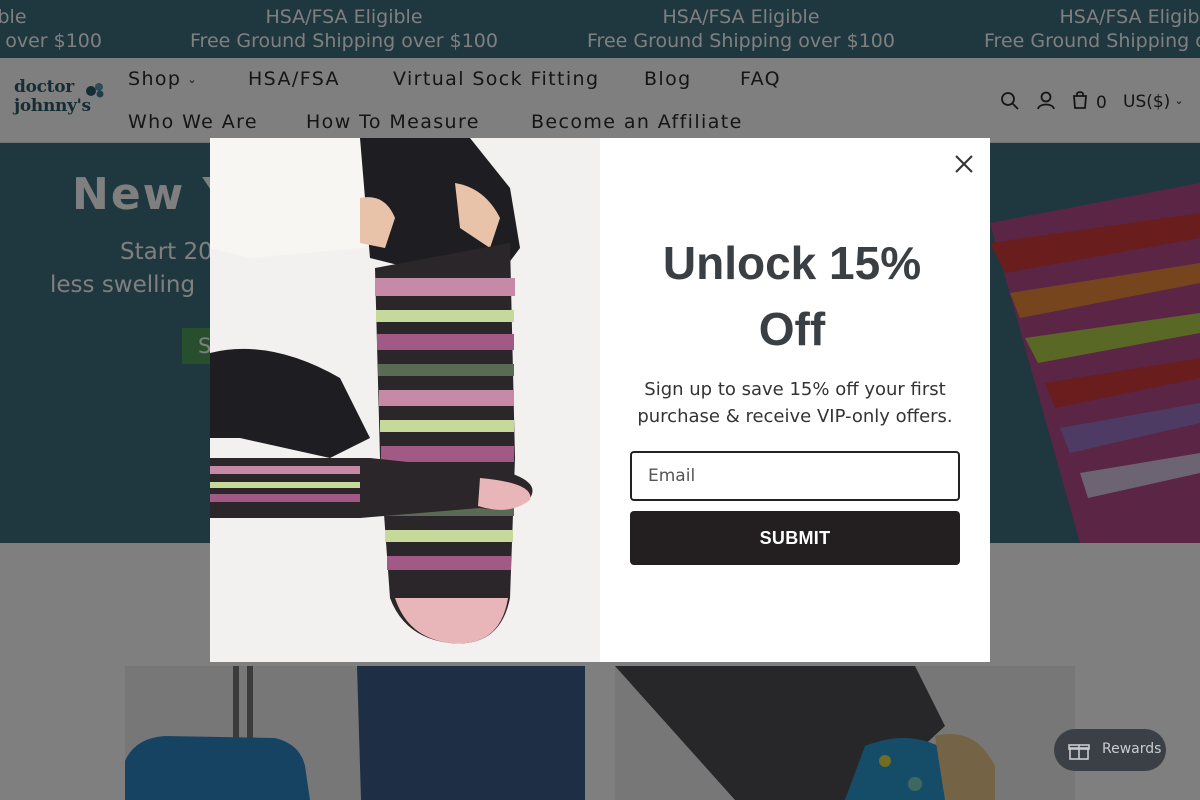 This screenshot has width=1200, height=800. I want to click on submit-button: SUBMIT, so click(795, 538).